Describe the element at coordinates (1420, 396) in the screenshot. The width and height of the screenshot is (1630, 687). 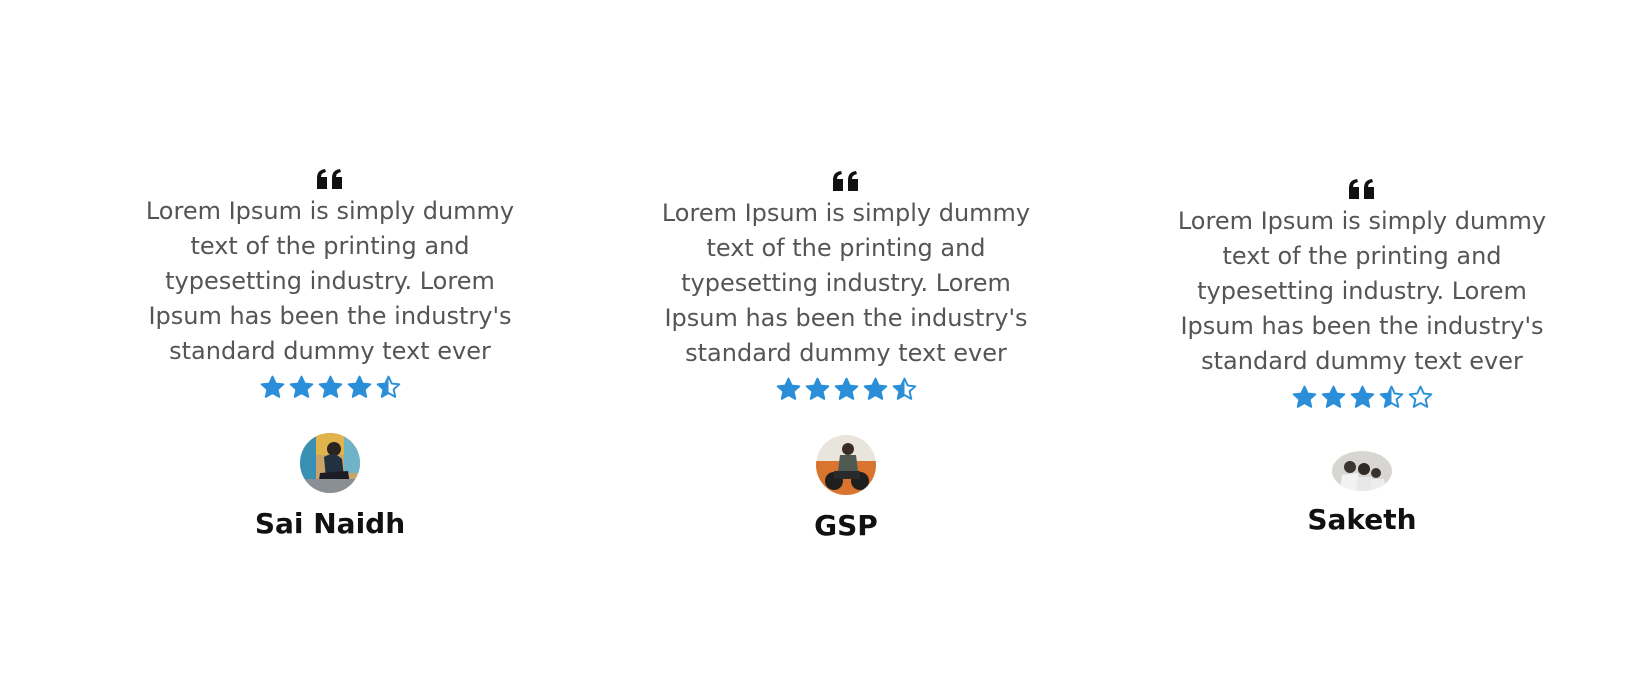
I see `star-empty-icon` at that location.